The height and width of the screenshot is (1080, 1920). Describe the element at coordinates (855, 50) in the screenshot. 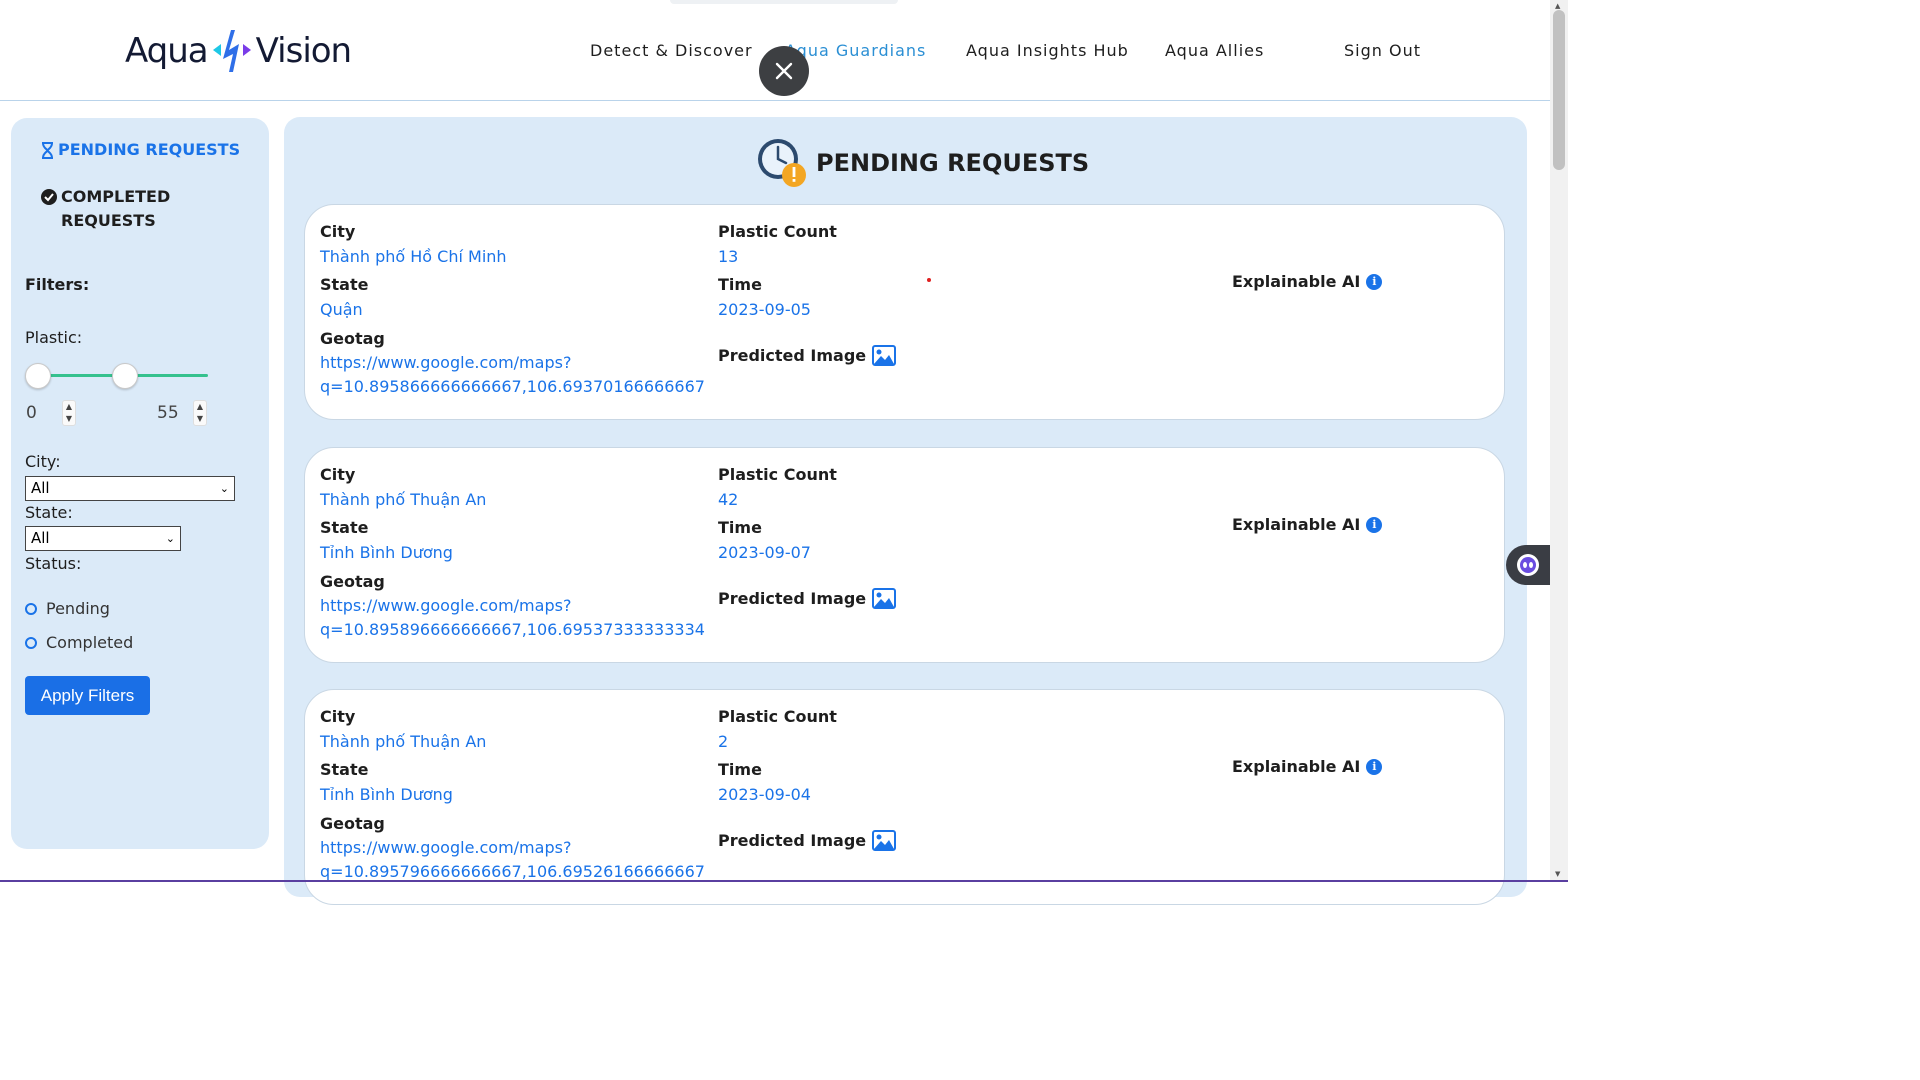

I see `nav-aqua-guardians: Aqua Guardians` at that location.